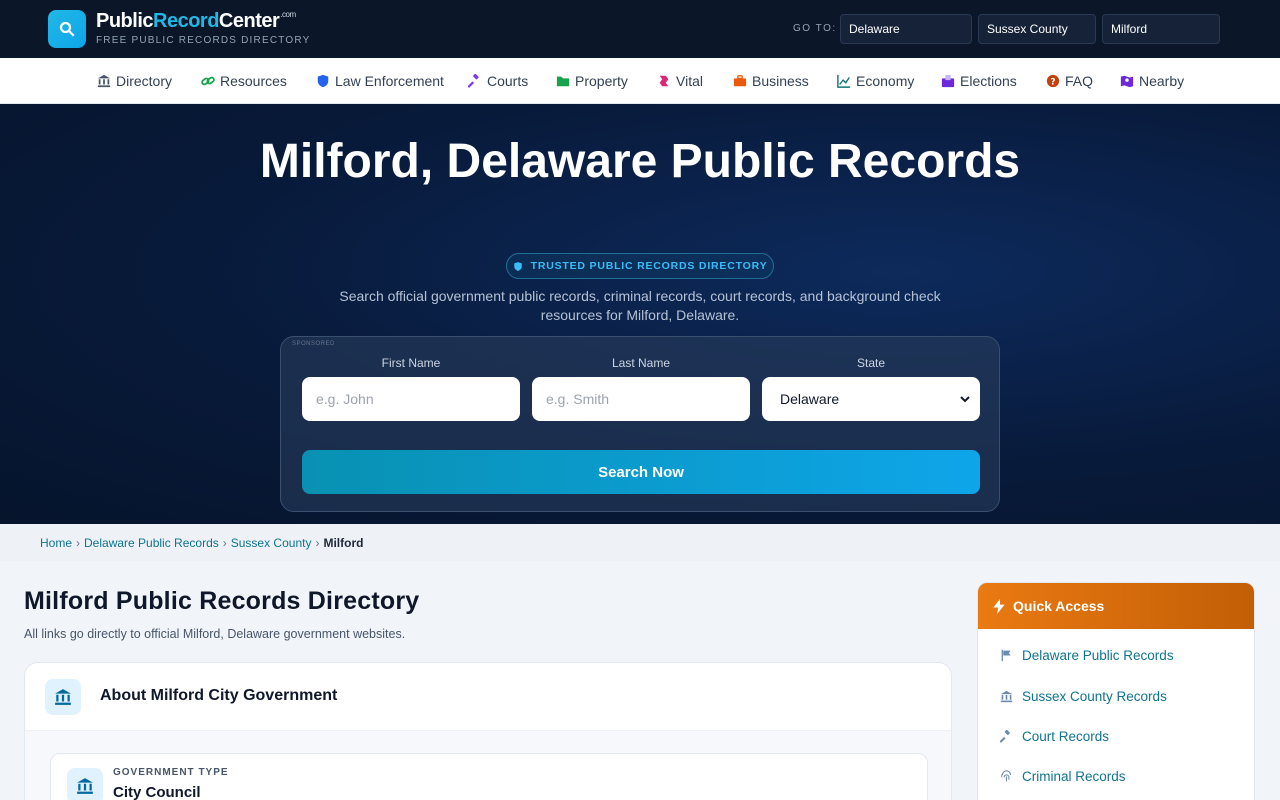  Describe the element at coordinates (208, 81) in the screenshot. I see `link-icon` at that location.